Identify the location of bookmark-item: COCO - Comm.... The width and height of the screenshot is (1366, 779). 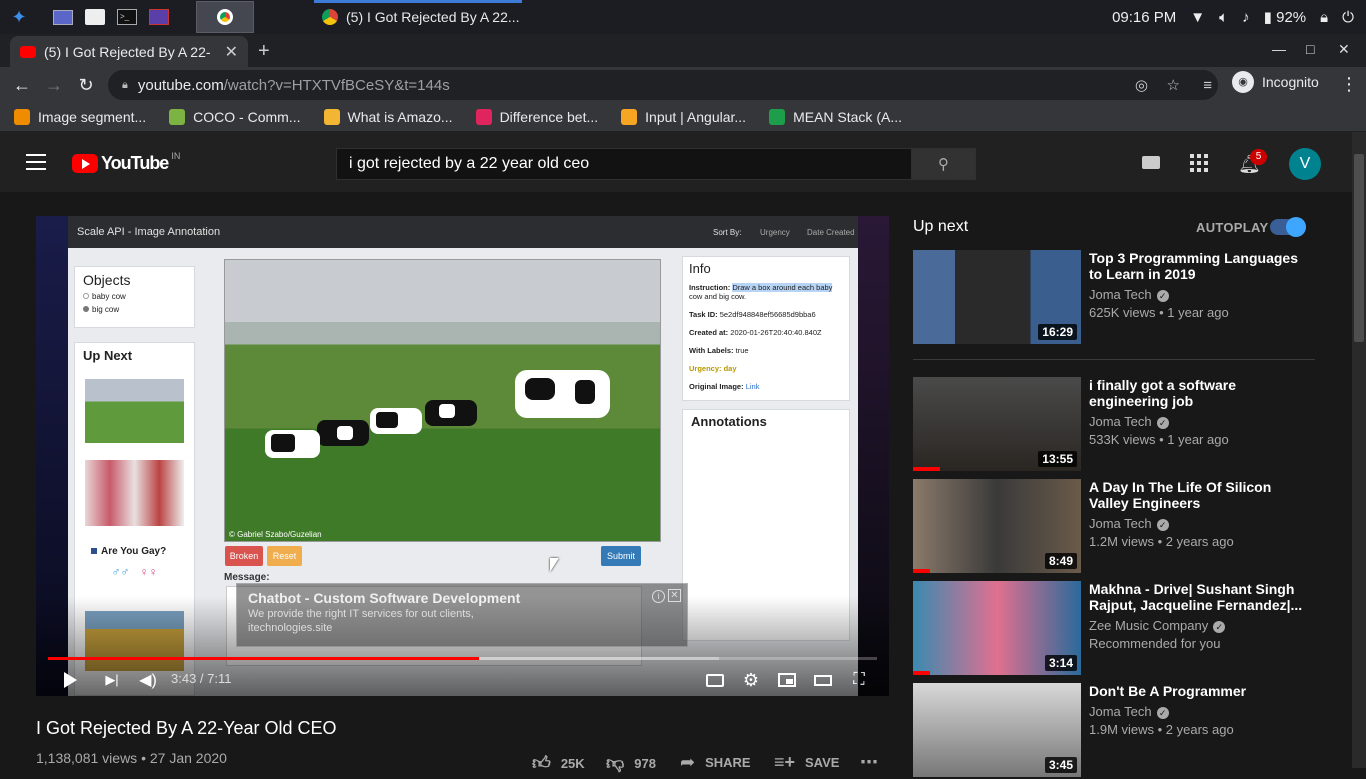
(232, 117).